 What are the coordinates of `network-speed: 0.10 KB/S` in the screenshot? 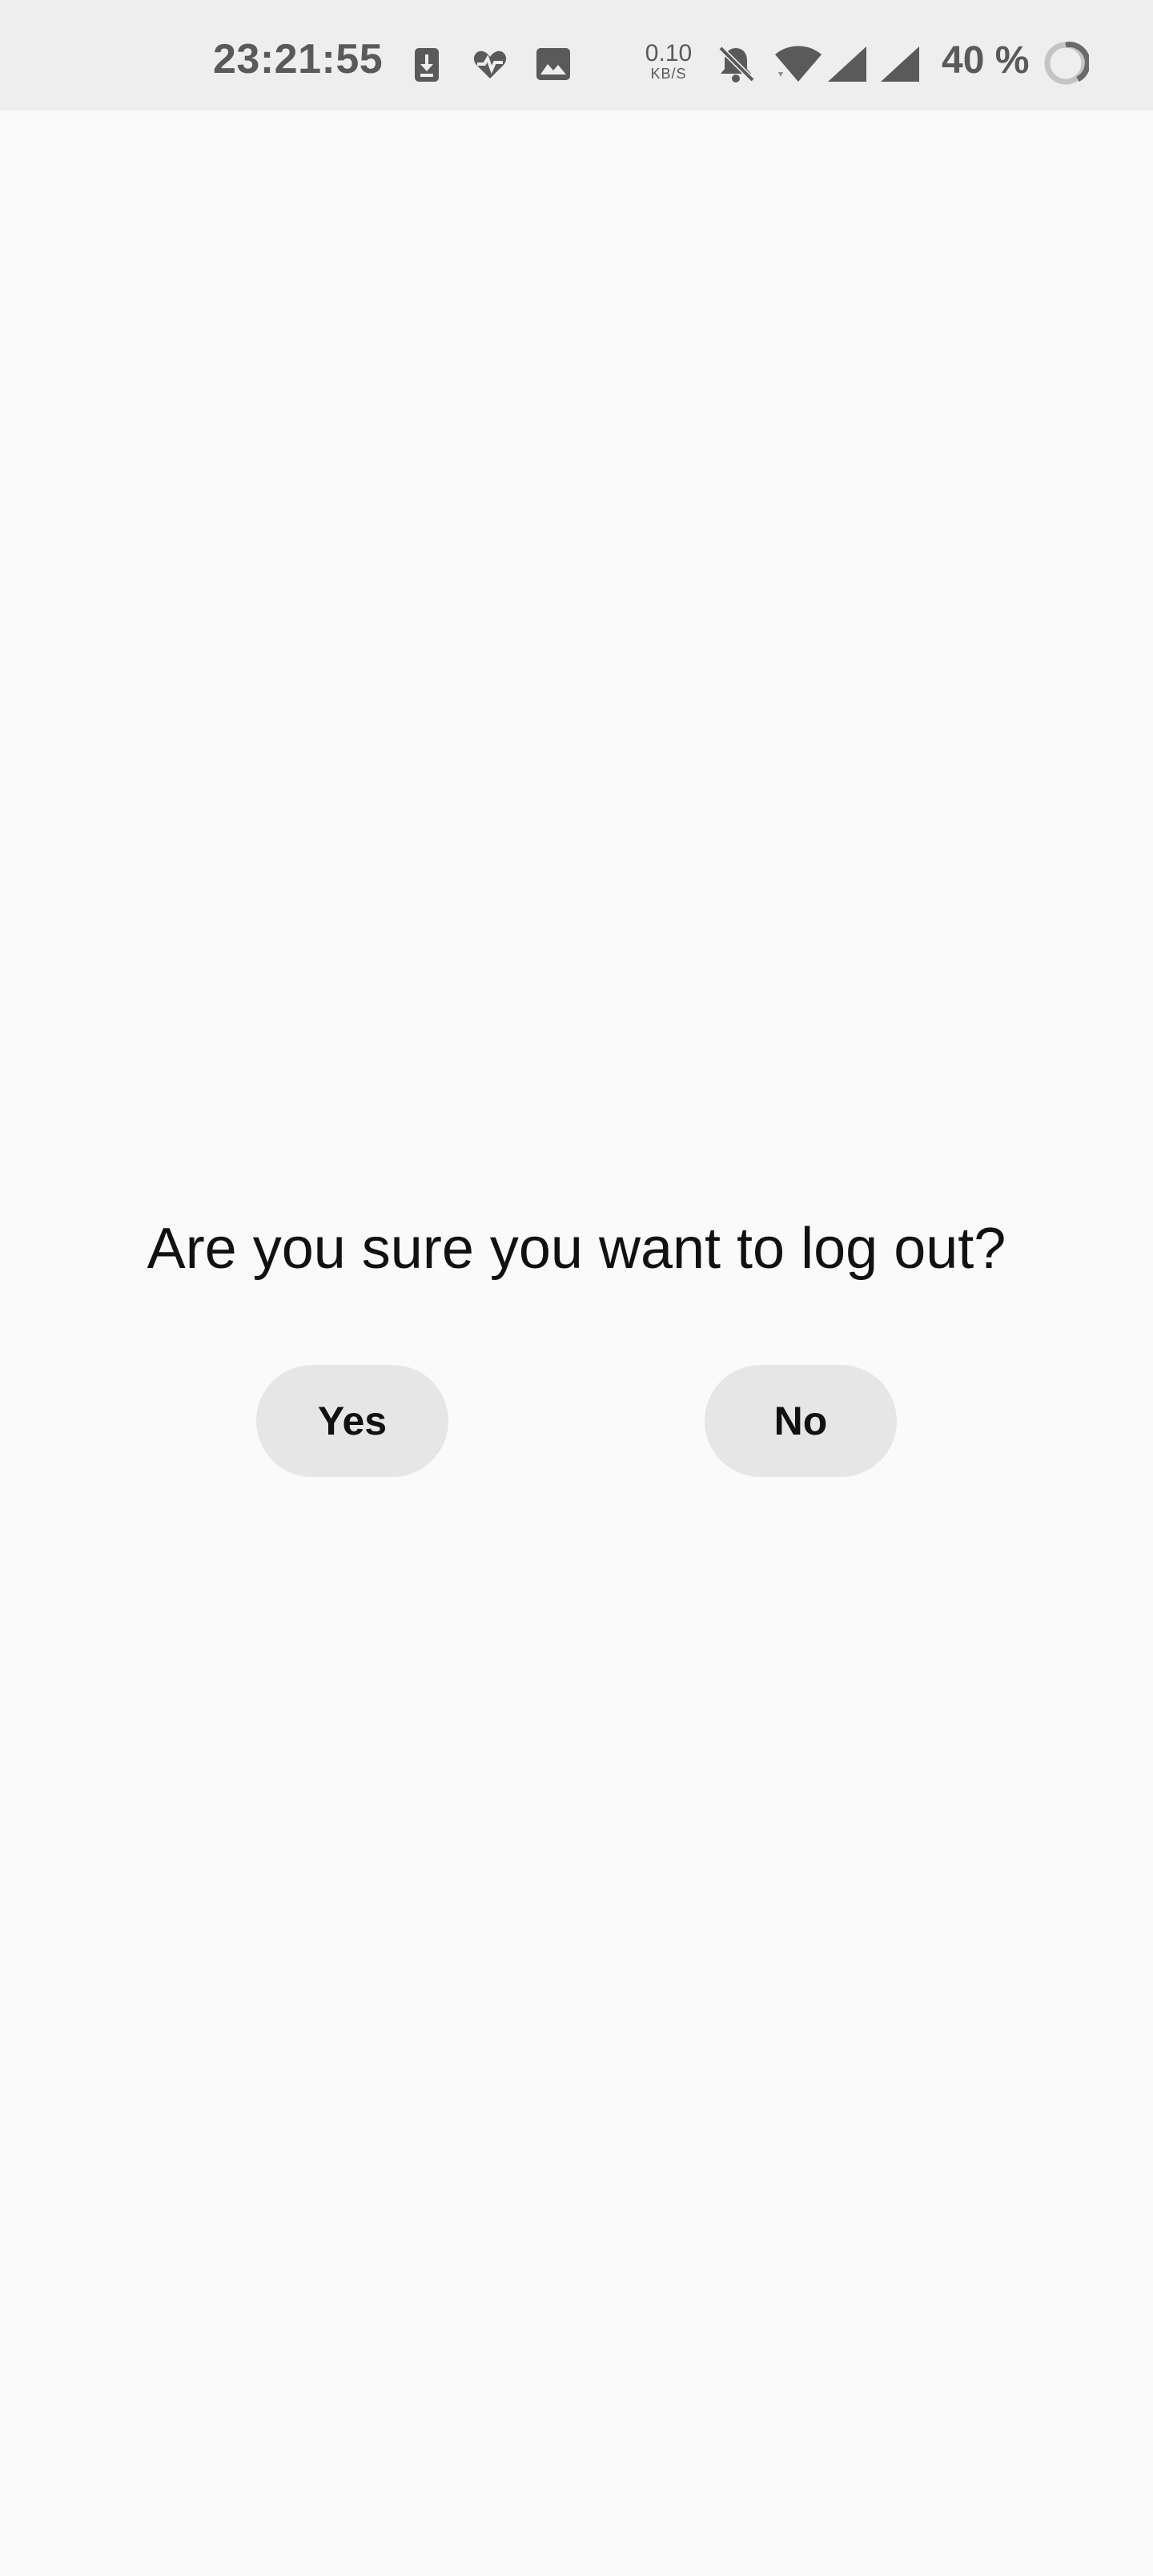 It's located at (669, 62).